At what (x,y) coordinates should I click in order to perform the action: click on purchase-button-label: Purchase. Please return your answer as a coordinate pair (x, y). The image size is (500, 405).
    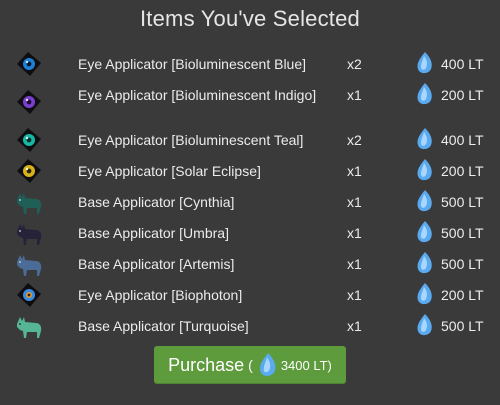
    Looking at the image, I should click on (206, 364).